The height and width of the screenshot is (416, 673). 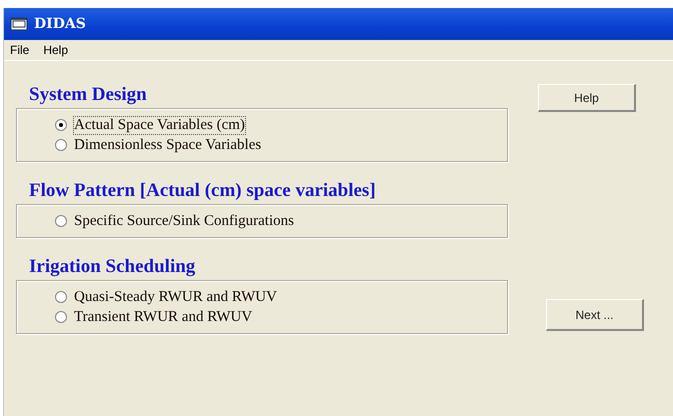 I want to click on section-heading: Flow Pattern [Actual (cm) space variables], so click(x=202, y=191).